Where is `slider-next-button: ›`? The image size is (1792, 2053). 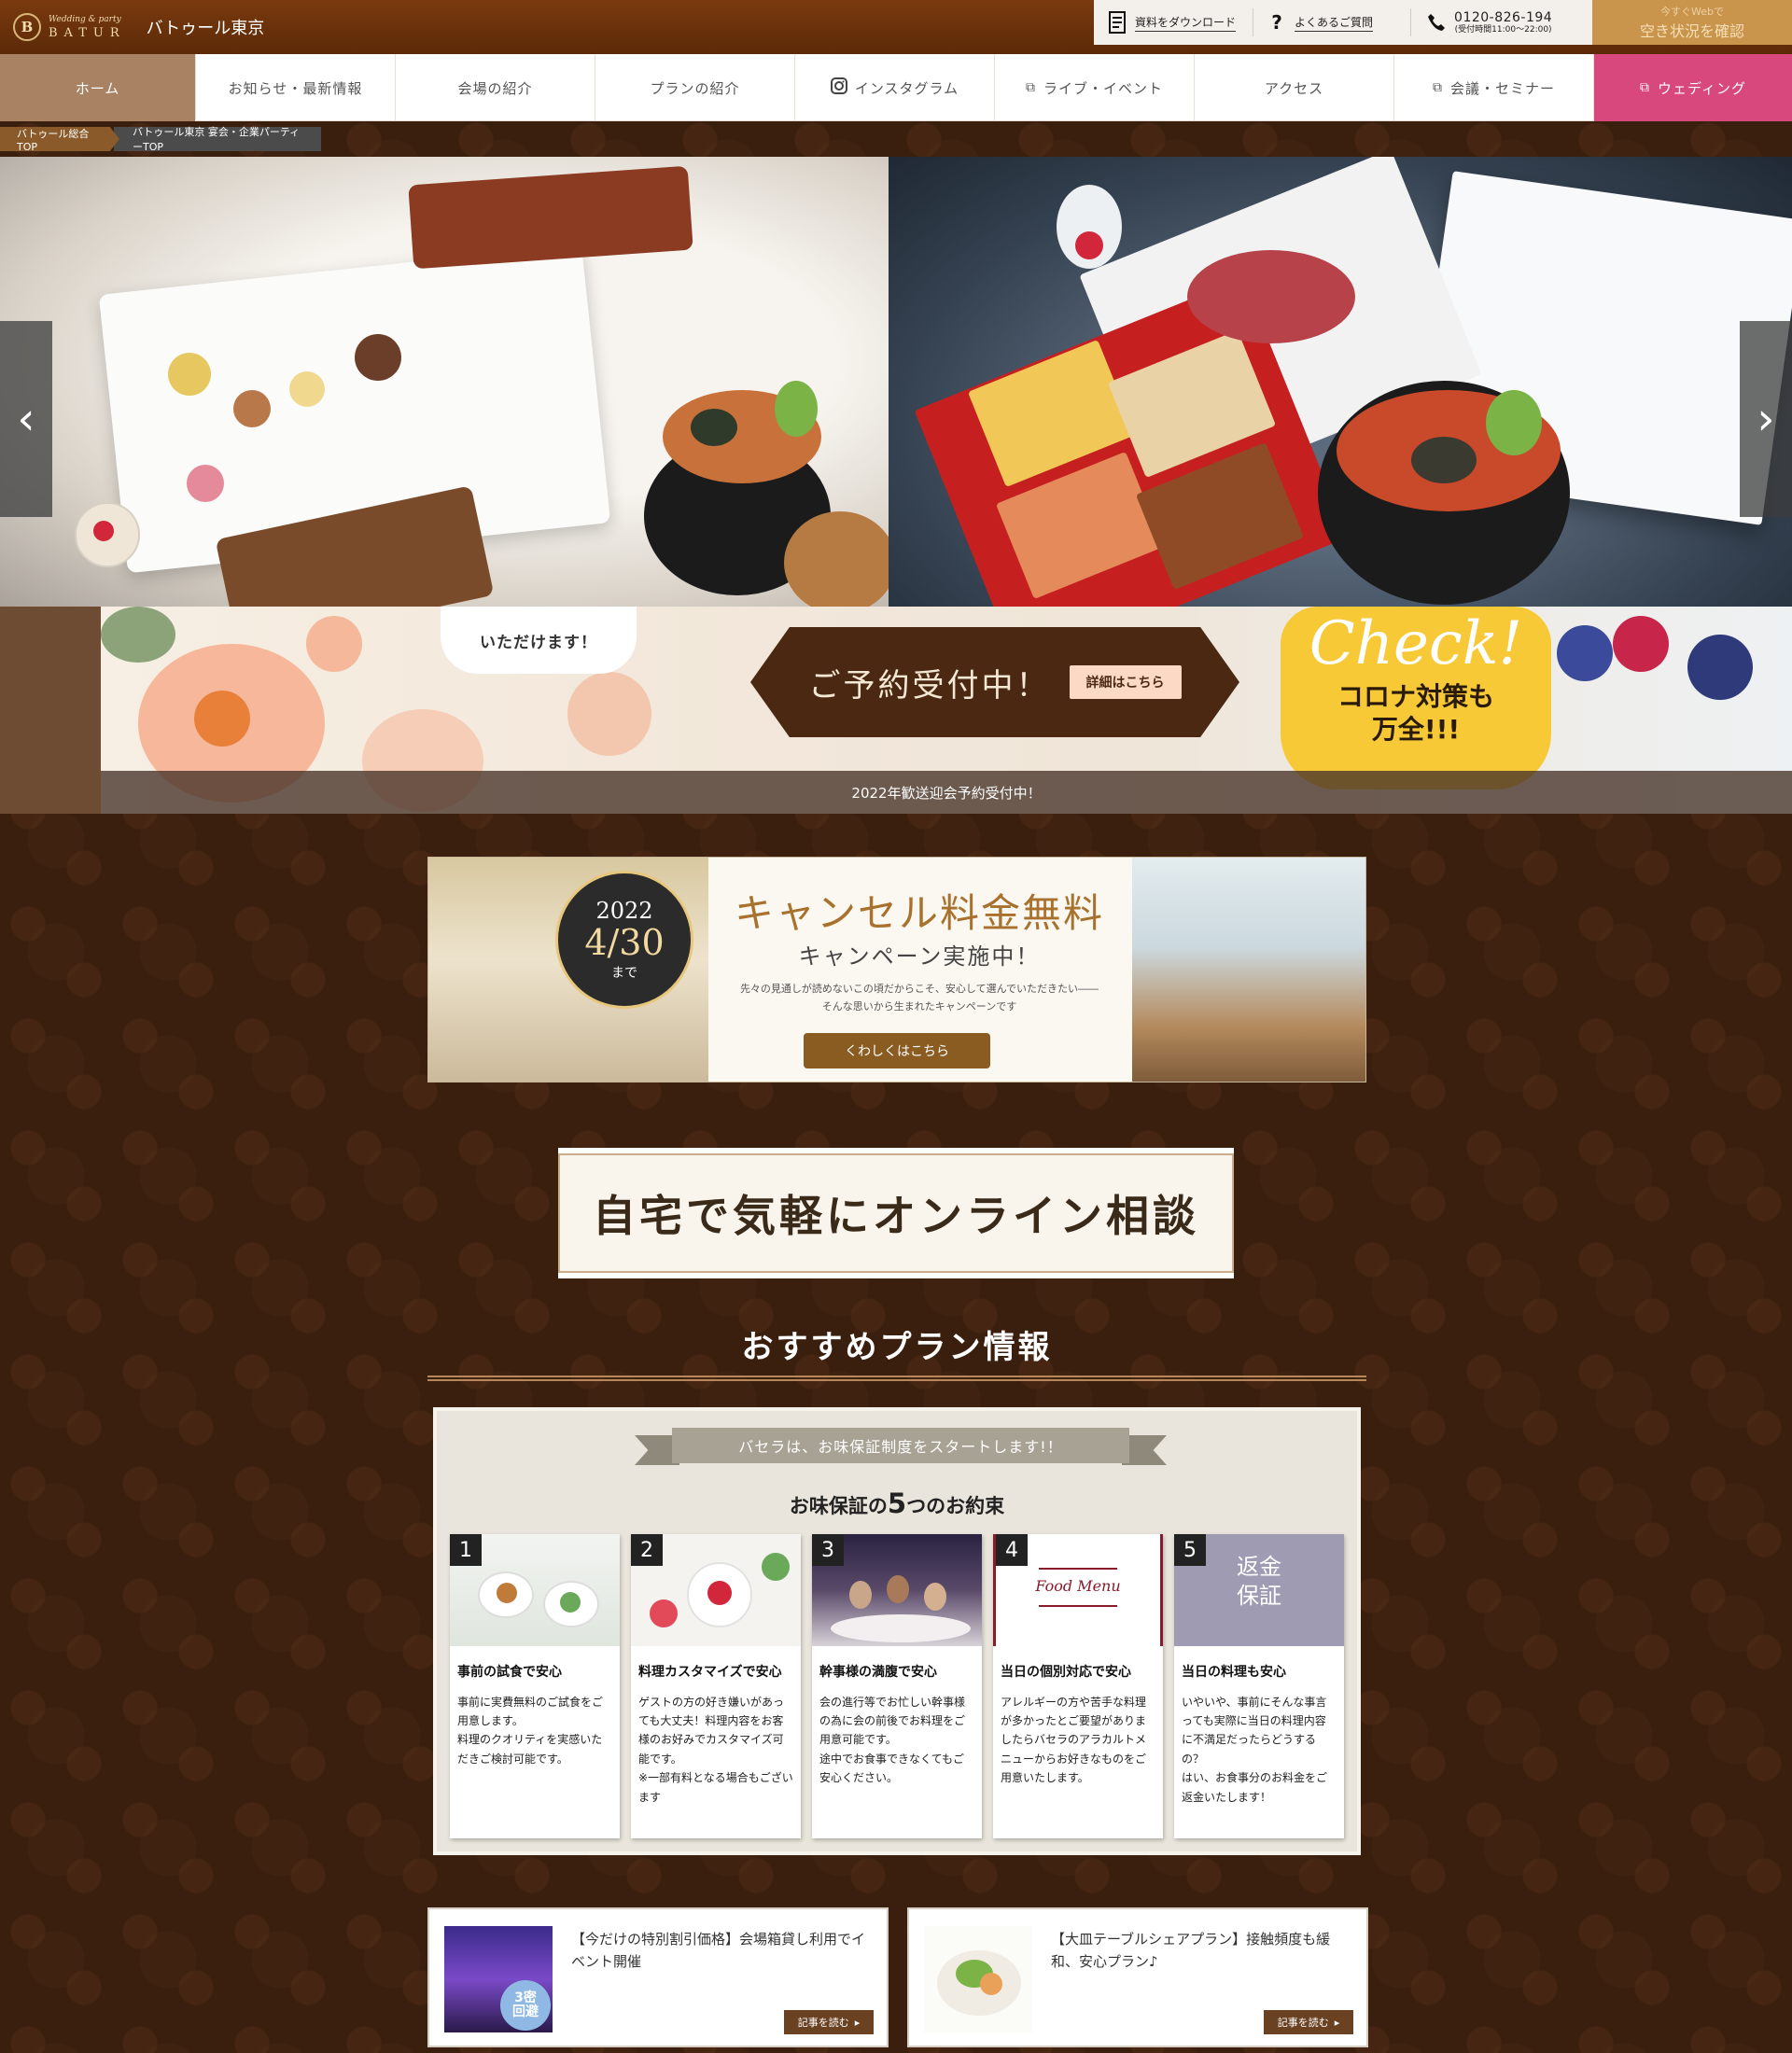 slider-next-button: › is located at coordinates (1766, 419).